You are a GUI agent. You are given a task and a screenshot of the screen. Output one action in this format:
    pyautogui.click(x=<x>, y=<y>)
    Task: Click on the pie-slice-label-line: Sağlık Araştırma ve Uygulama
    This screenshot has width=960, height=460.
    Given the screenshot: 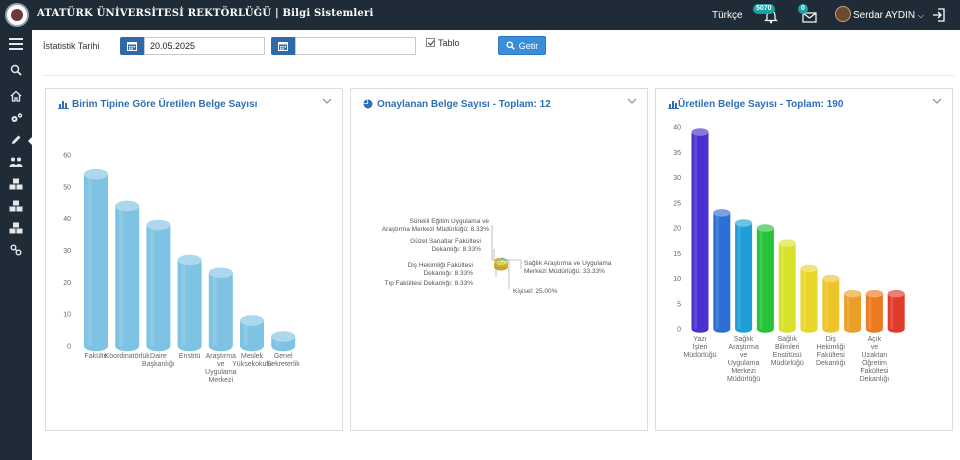 What is the action you would take?
    pyautogui.click(x=568, y=263)
    